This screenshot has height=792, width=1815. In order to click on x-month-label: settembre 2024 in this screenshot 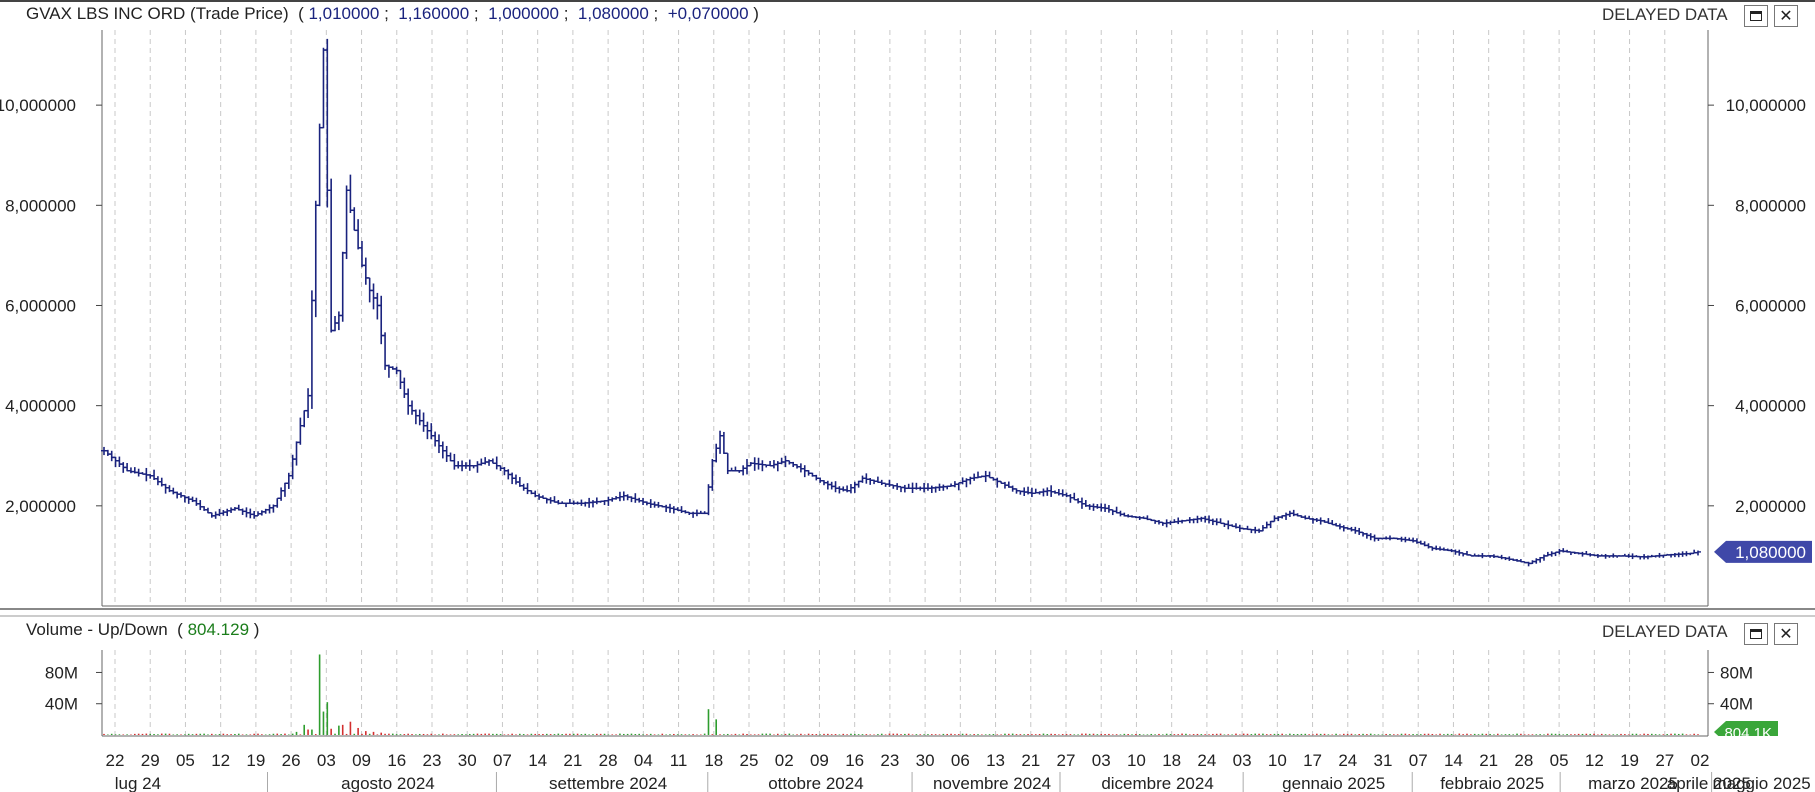, I will do `click(608, 783)`.